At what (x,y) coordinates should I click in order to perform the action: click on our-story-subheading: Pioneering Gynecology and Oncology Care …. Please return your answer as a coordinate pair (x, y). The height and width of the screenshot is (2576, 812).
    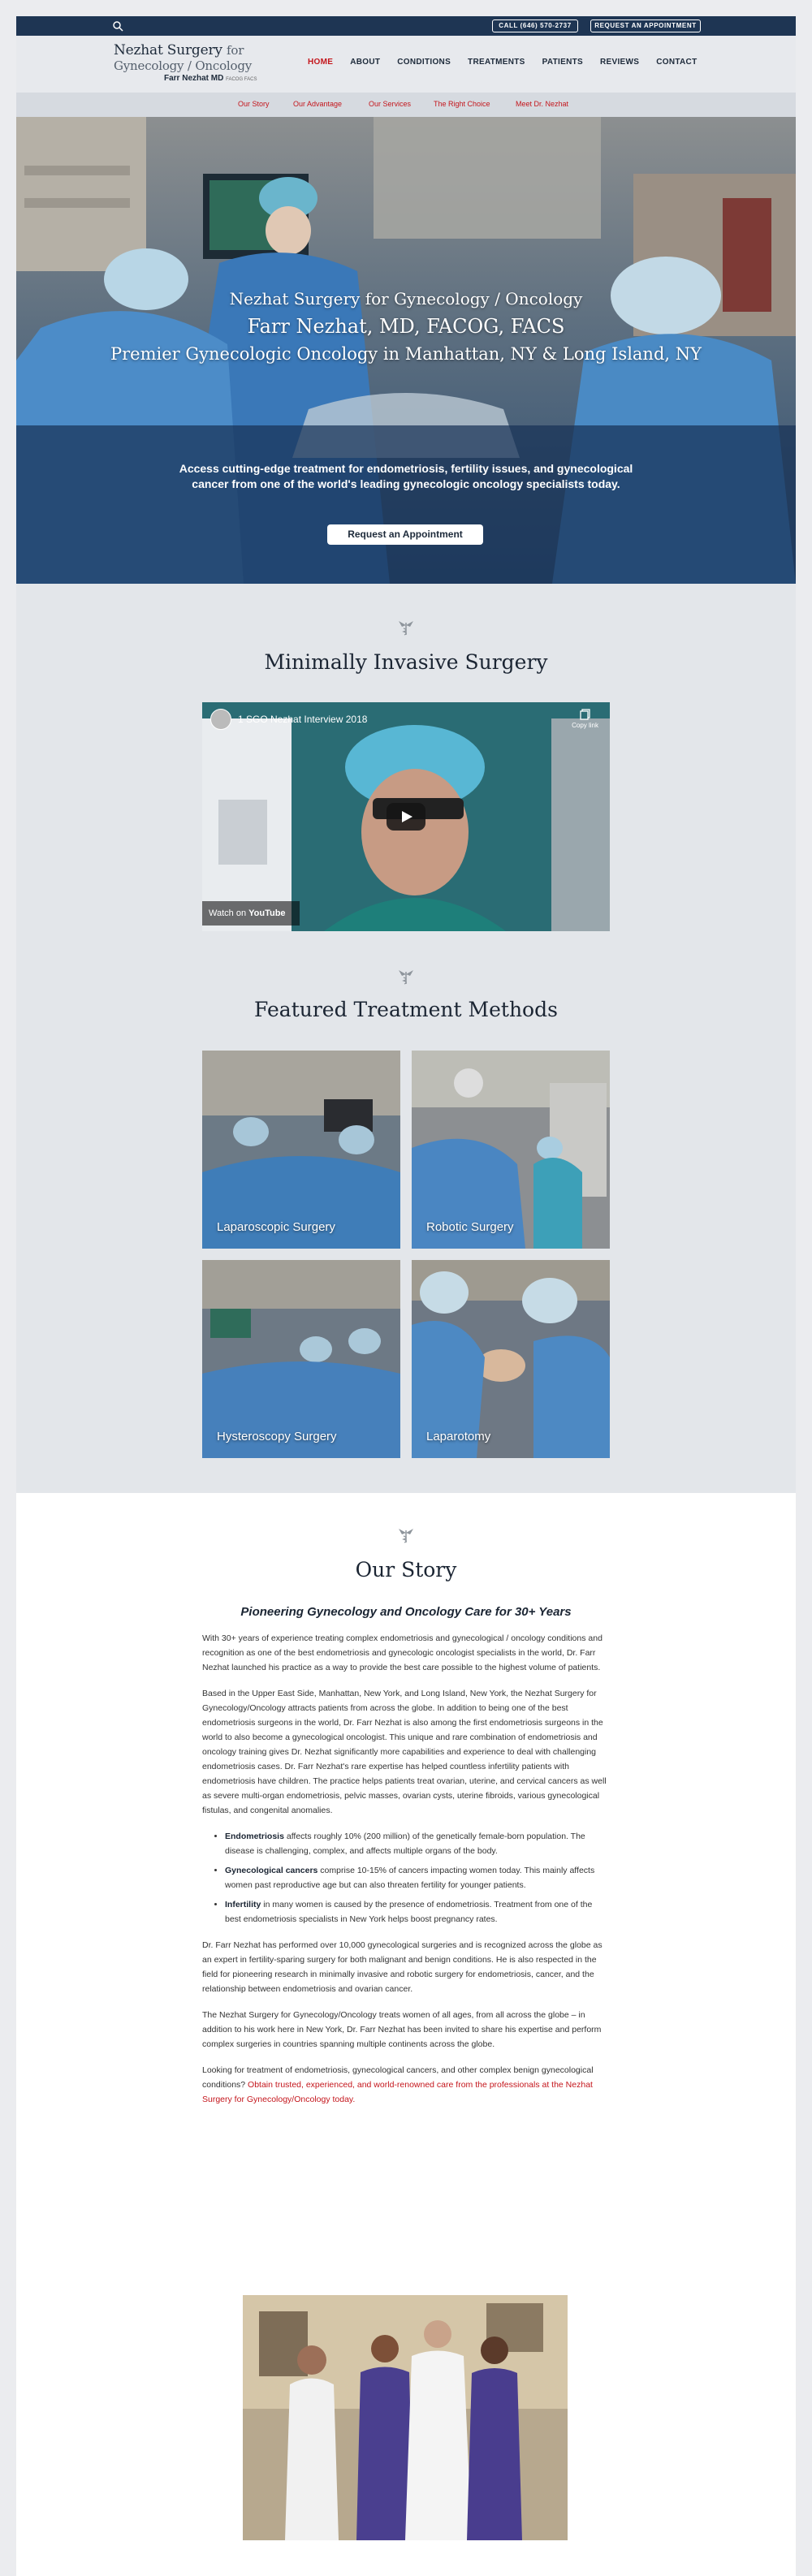
    Looking at the image, I should click on (406, 1612).